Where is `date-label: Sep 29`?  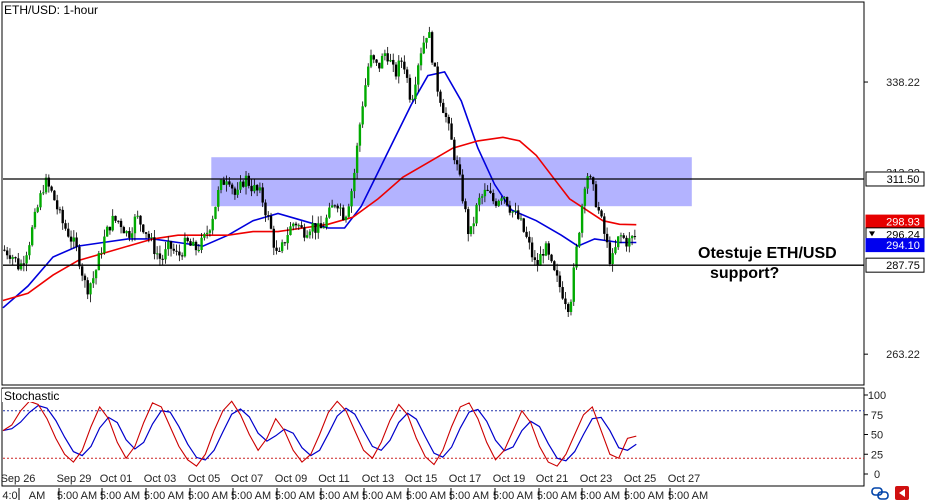 date-label: Sep 29 is located at coordinates (74, 479).